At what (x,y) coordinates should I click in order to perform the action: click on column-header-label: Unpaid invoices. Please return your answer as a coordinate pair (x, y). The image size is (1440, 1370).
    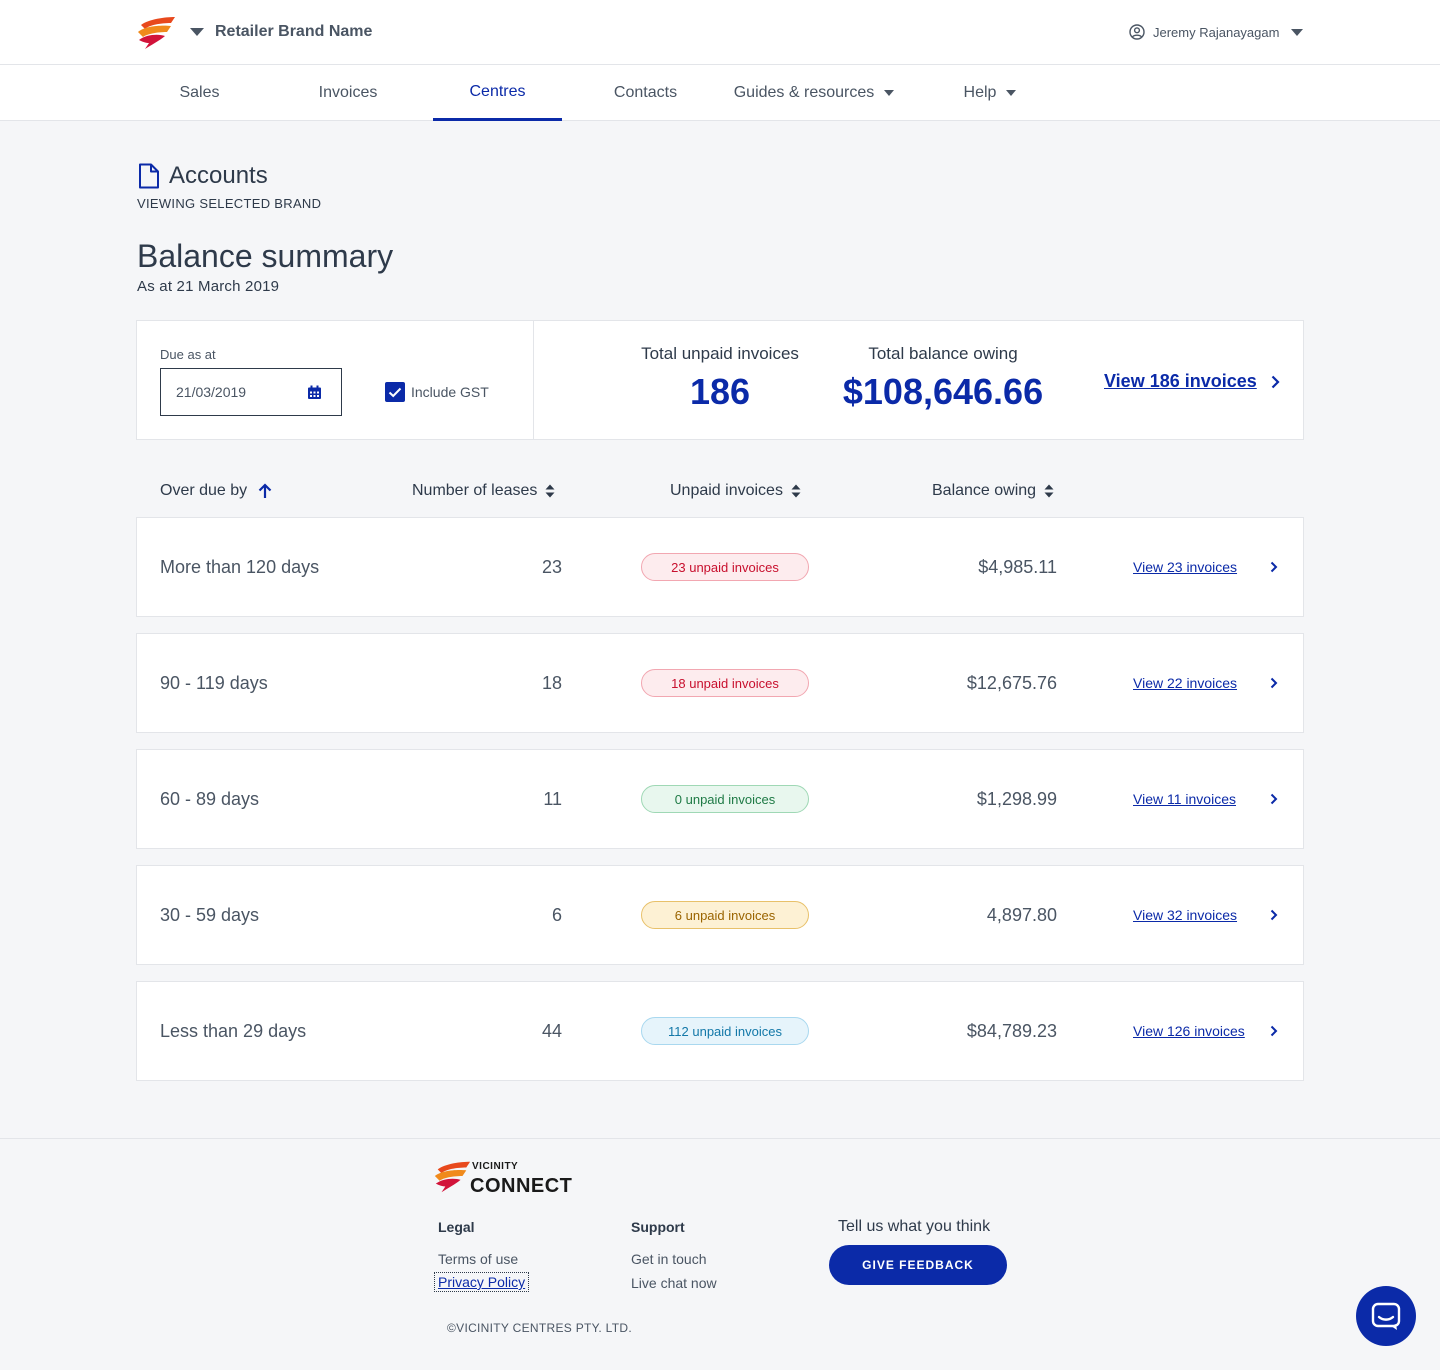
    Looking at the image, I should click on (726, 490).